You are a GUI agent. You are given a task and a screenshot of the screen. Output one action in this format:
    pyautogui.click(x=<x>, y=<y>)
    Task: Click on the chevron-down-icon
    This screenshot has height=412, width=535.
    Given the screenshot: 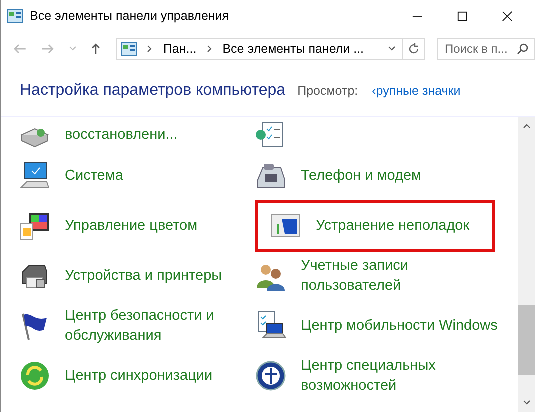 What is the action you would take?
    pyautogui.click(x=392, y=49)
    